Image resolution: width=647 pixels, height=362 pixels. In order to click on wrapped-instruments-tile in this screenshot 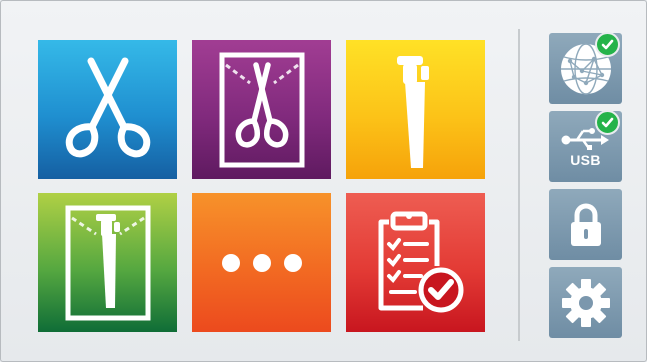, I will do `click(261, 109)`.